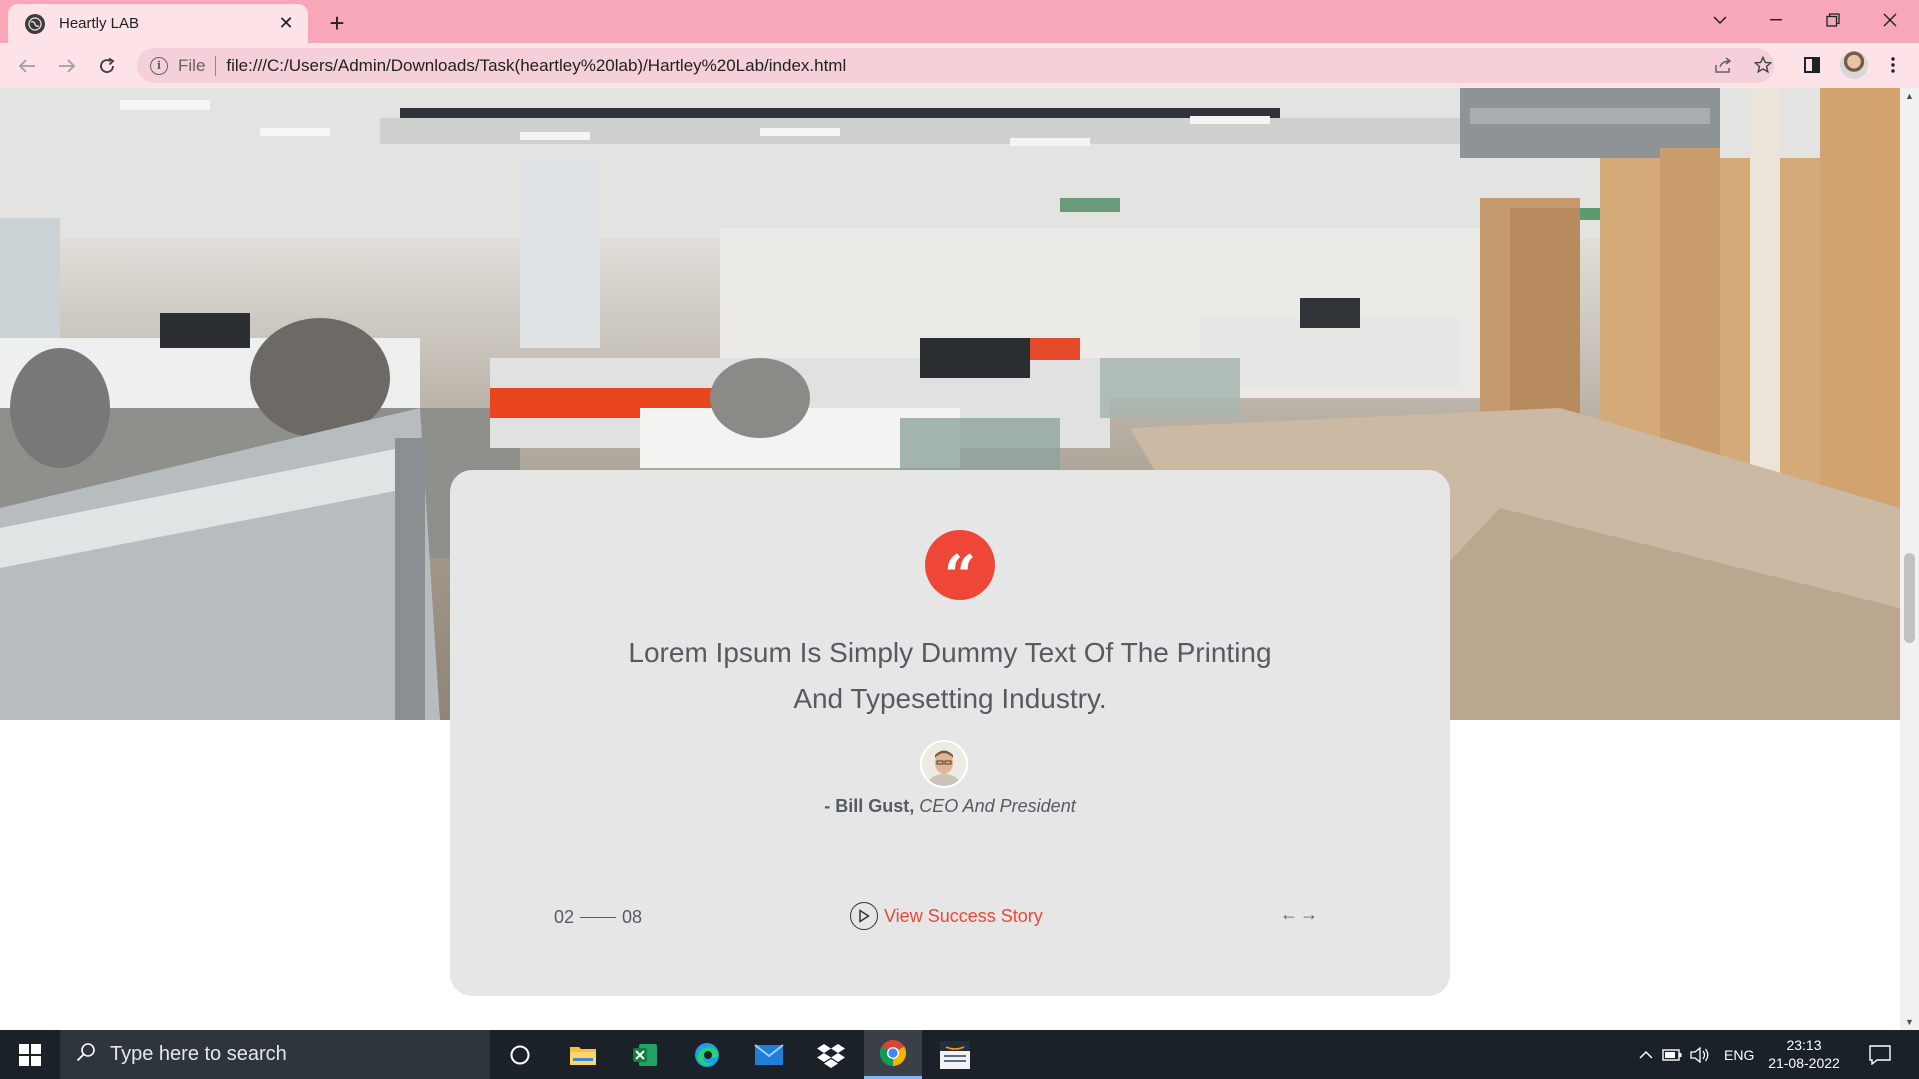 The image size is (1919, 1079). Describe the element at coordinates (30, 1054) in the screenshot. I see `windows-start-button` at that location.